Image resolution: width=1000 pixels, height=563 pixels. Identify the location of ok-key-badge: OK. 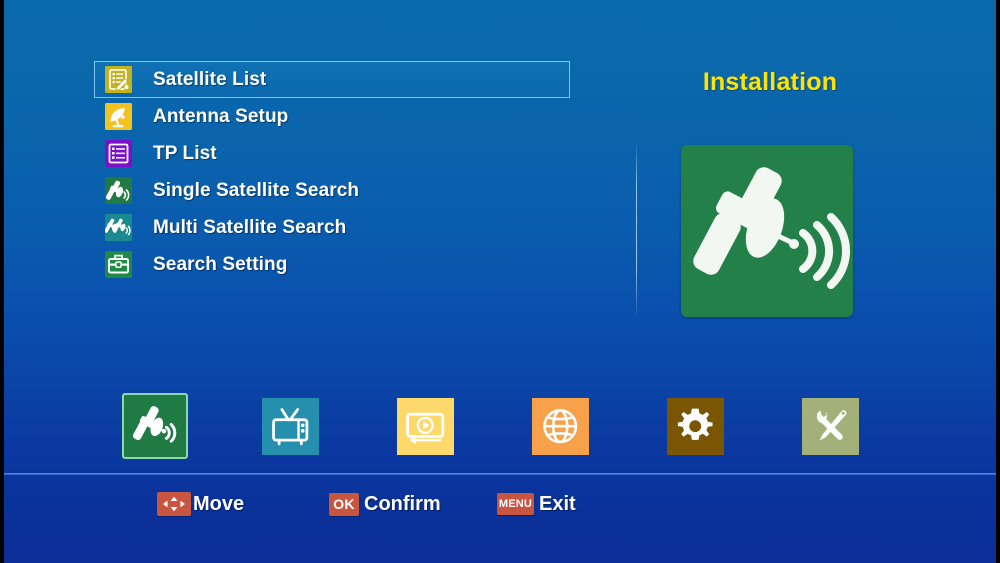
(344, 504).